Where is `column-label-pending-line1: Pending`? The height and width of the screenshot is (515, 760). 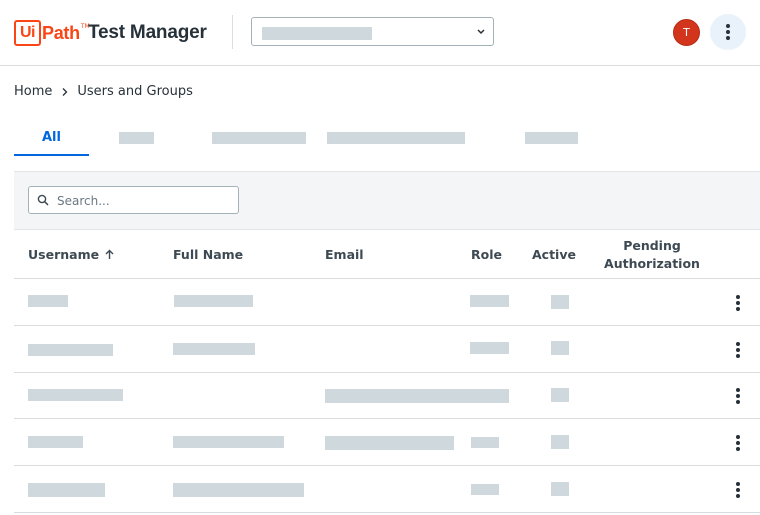 column-label-pending-line1: Pending is located at coordinates (652, 245).